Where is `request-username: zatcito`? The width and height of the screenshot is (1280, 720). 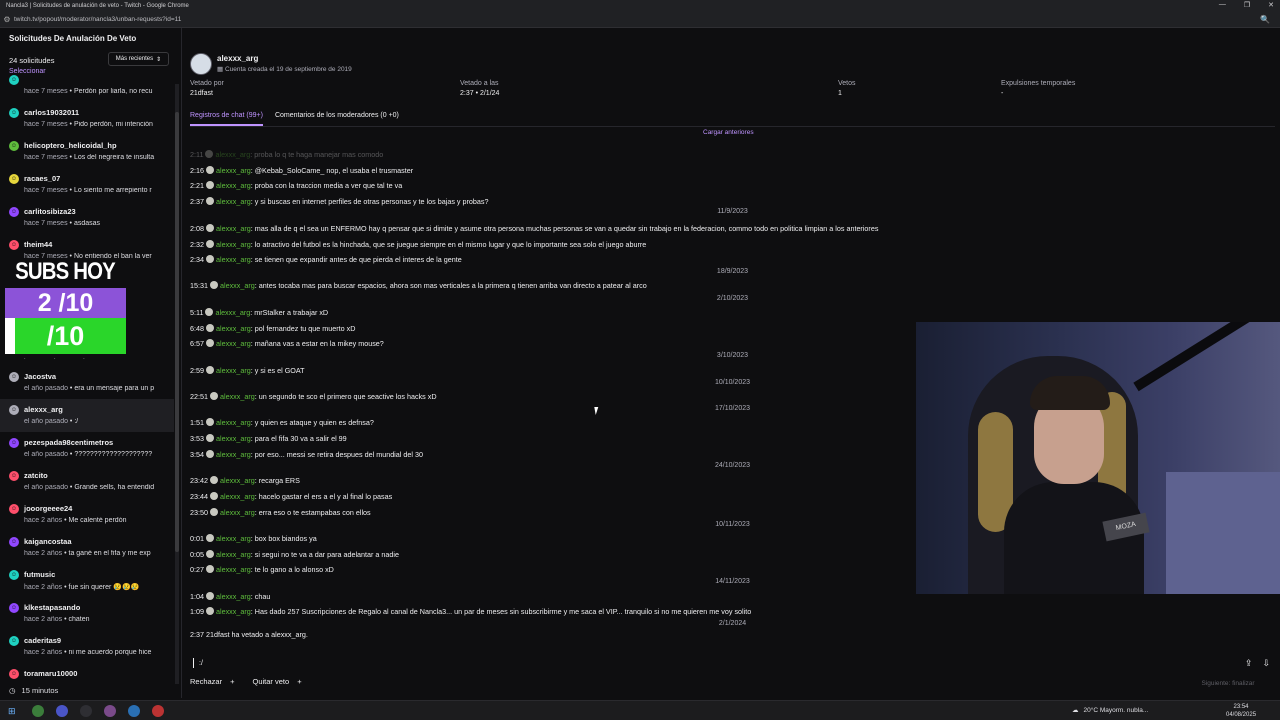
request-username: zatcito is located at coordinates (36, 475).